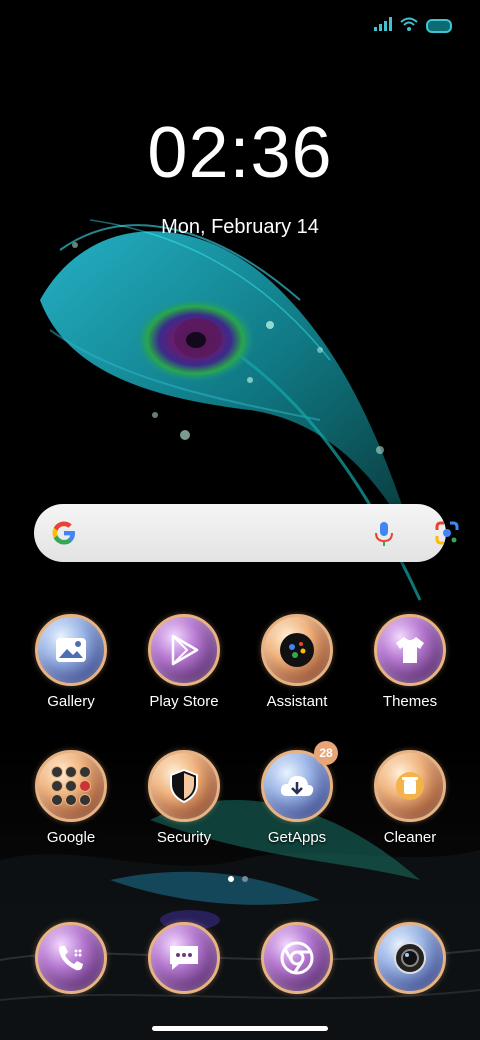 The width and height of the screenshot is (480, 1040). I want to click on phone-icon, so click(71, 958).